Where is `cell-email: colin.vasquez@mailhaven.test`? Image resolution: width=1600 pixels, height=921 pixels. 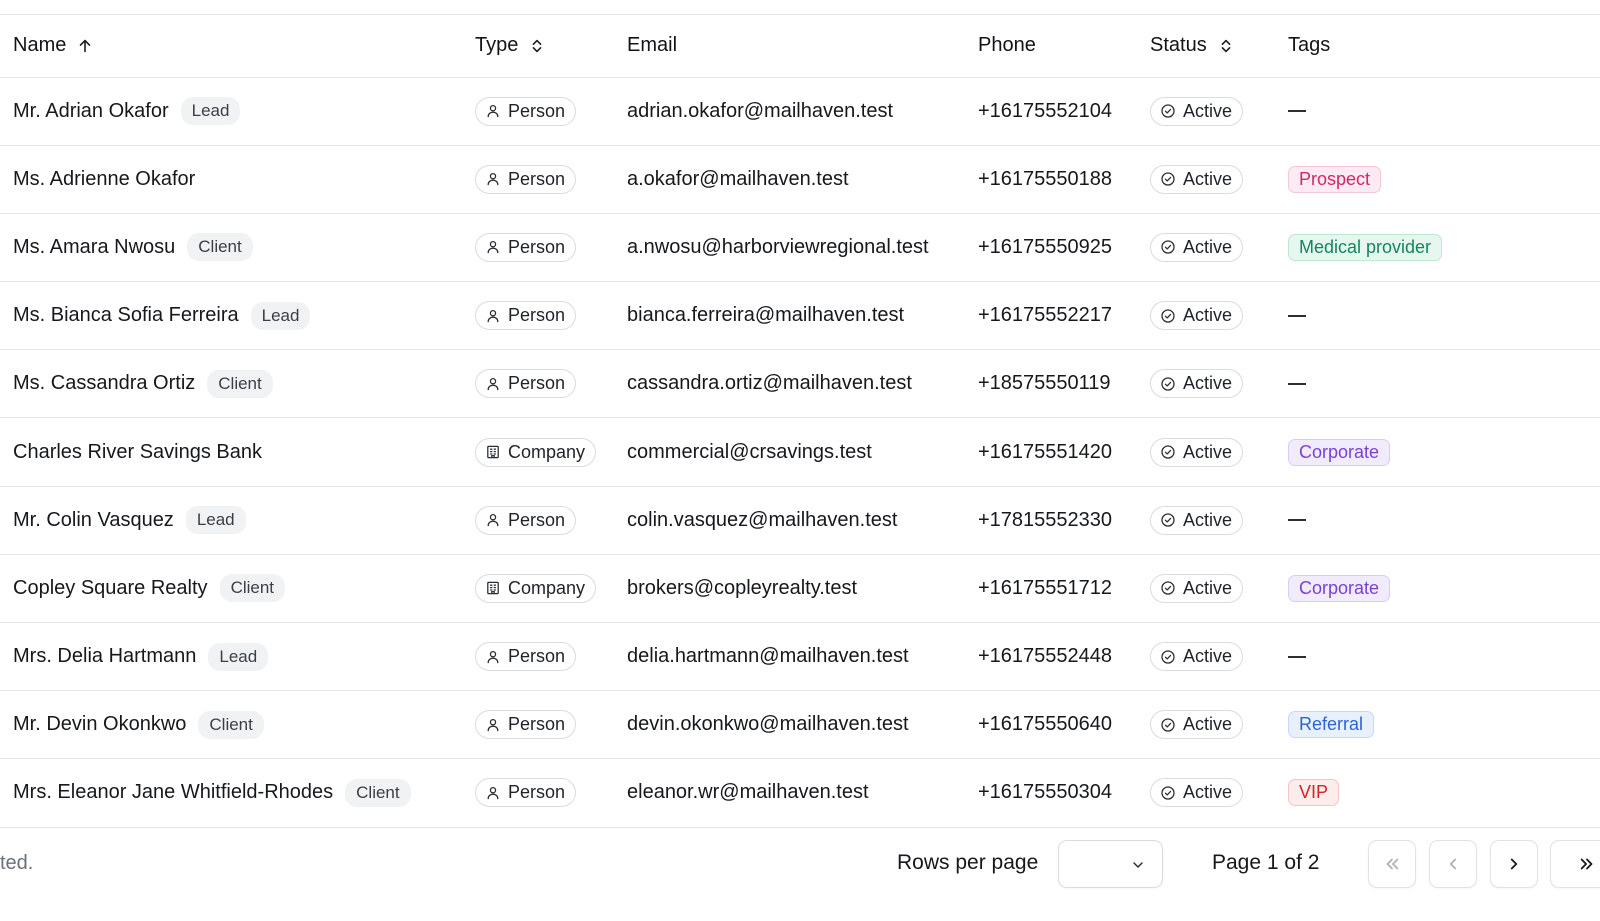 cell-email: colin.vasquez@mailhaven.test is located at coordinates (789, 520).